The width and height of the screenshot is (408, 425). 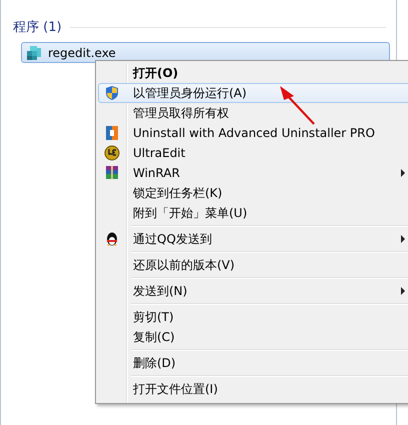 I want to click on group-title: 程序 (1), so click(x=37, y=27).